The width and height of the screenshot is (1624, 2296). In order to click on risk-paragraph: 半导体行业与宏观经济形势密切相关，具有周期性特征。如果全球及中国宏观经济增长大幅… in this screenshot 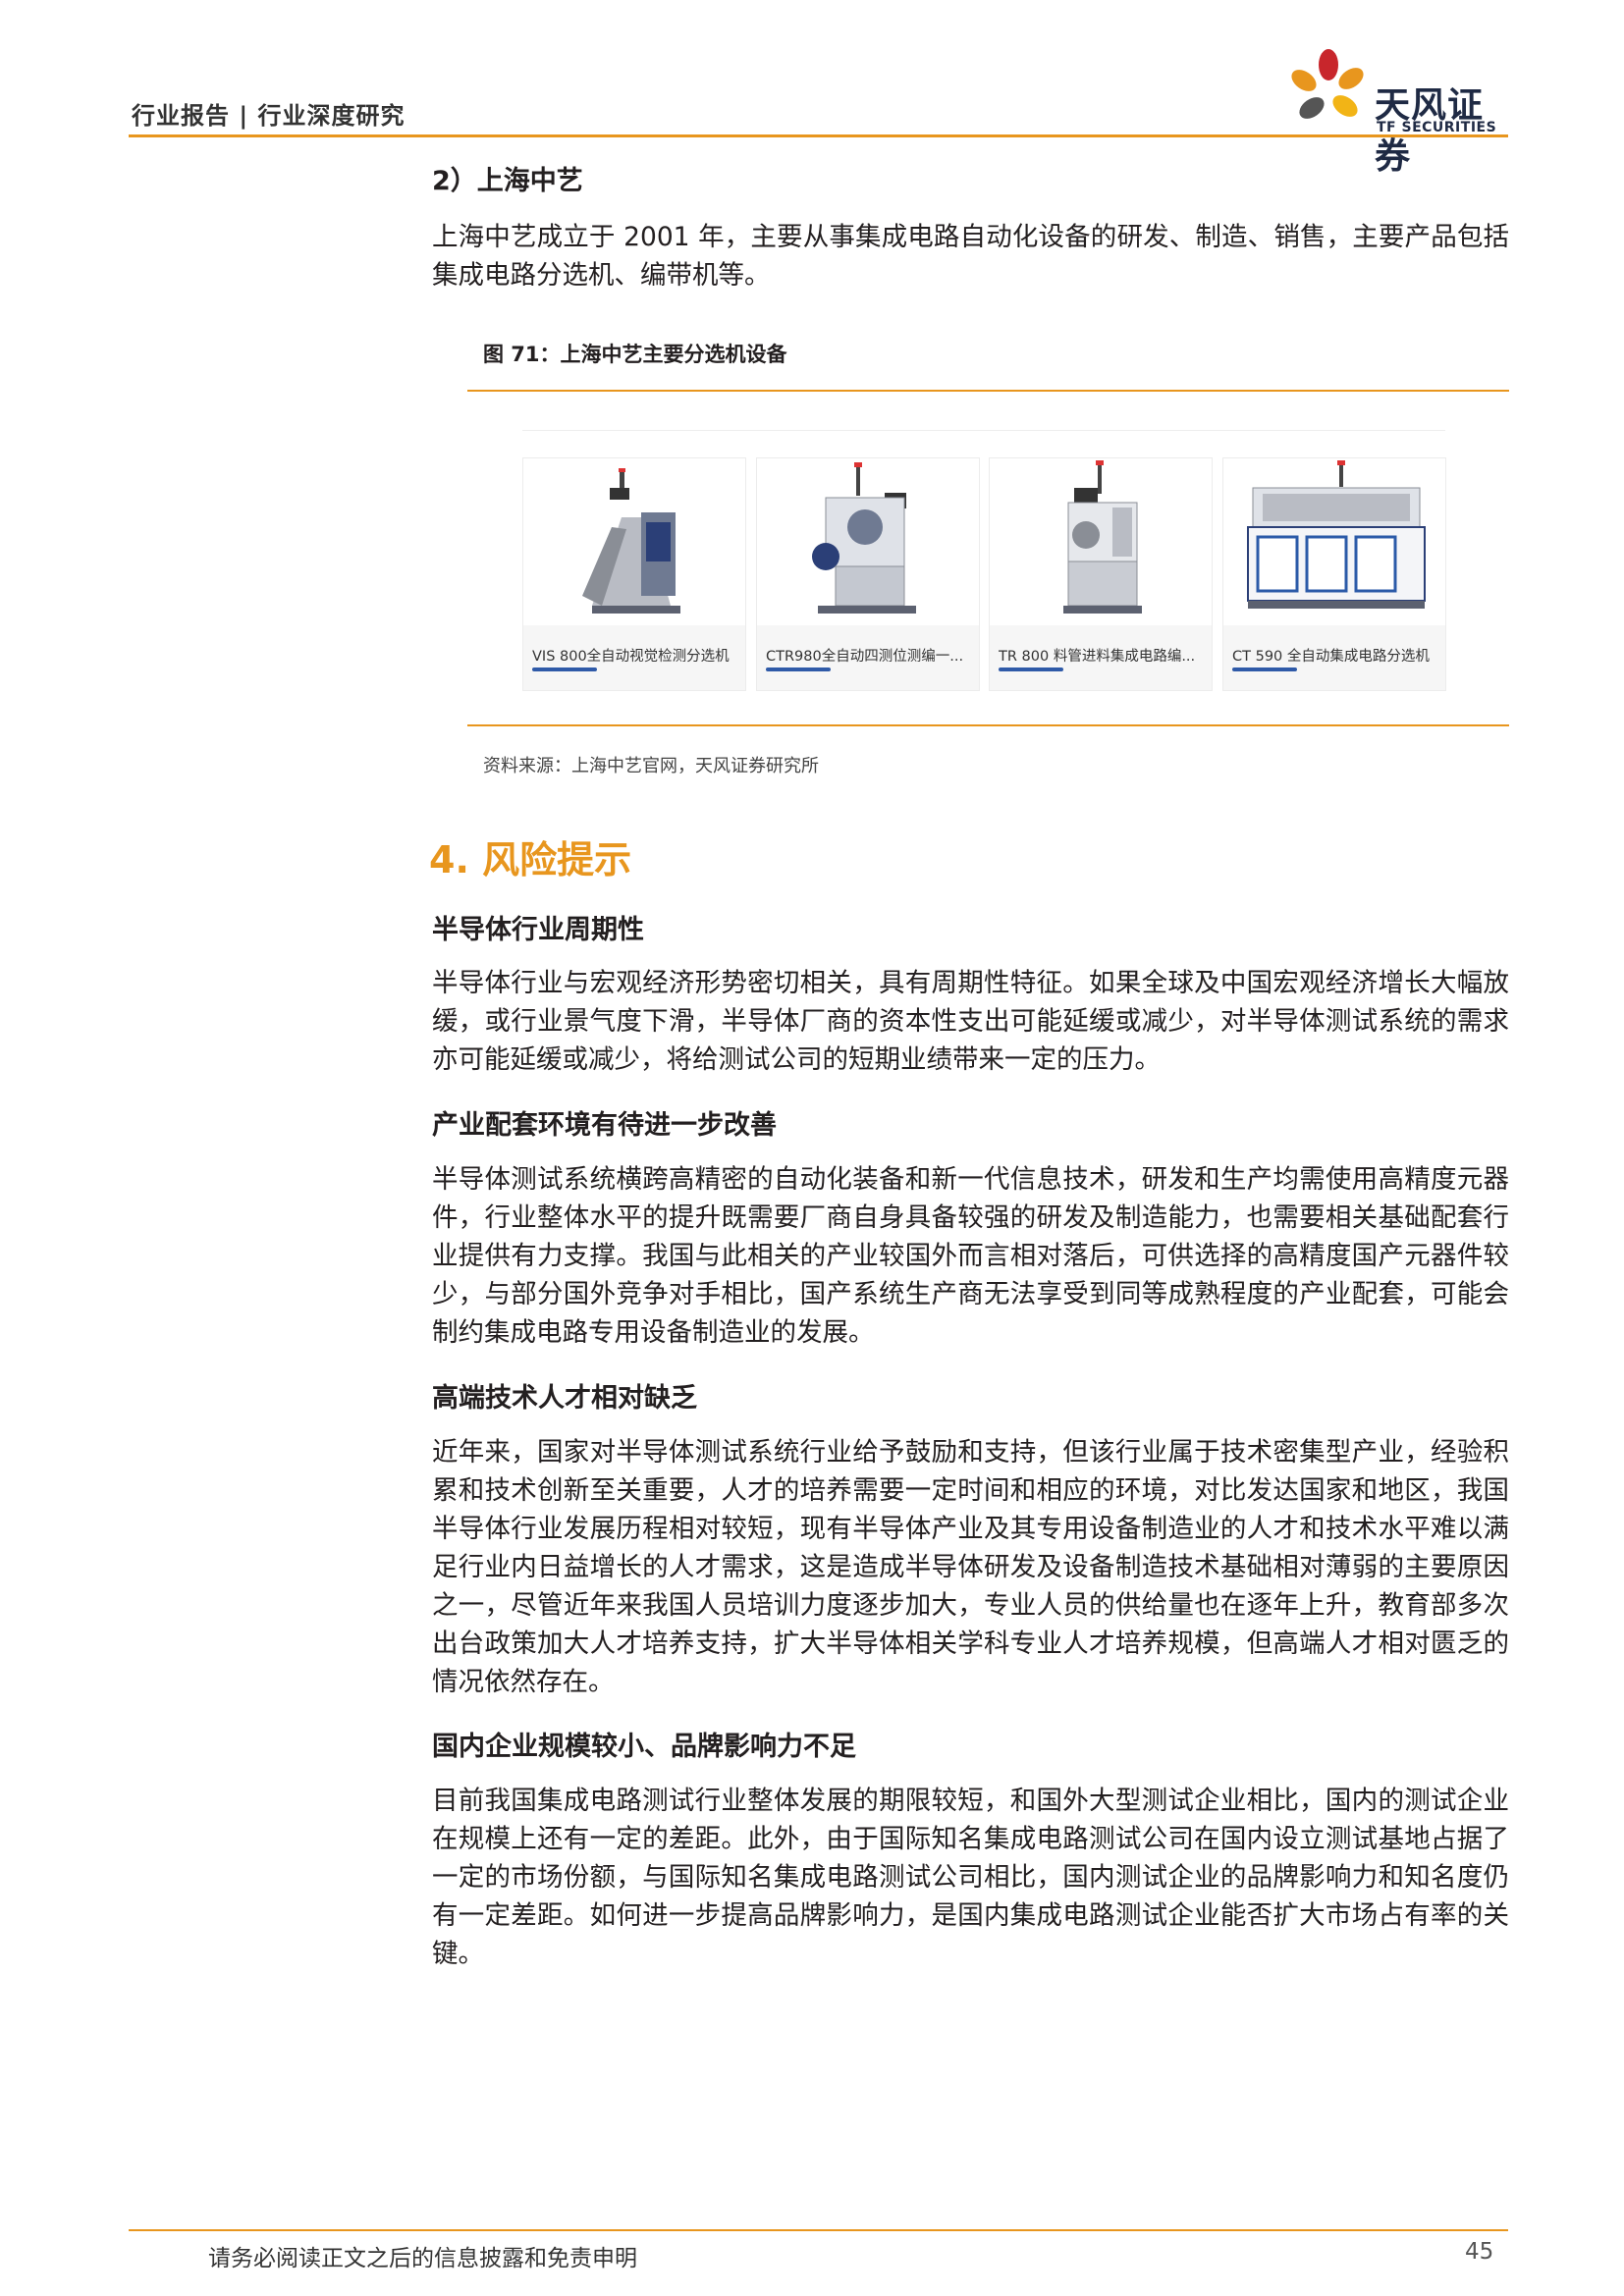, I will do `click(970, 1021)`.